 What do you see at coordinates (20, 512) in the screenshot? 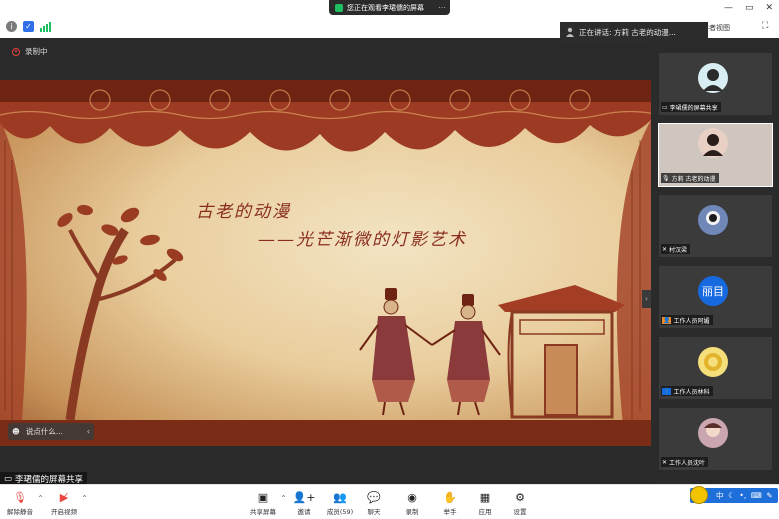
I see `unmute-label: 解除静音` at bounding box center [20, 512].